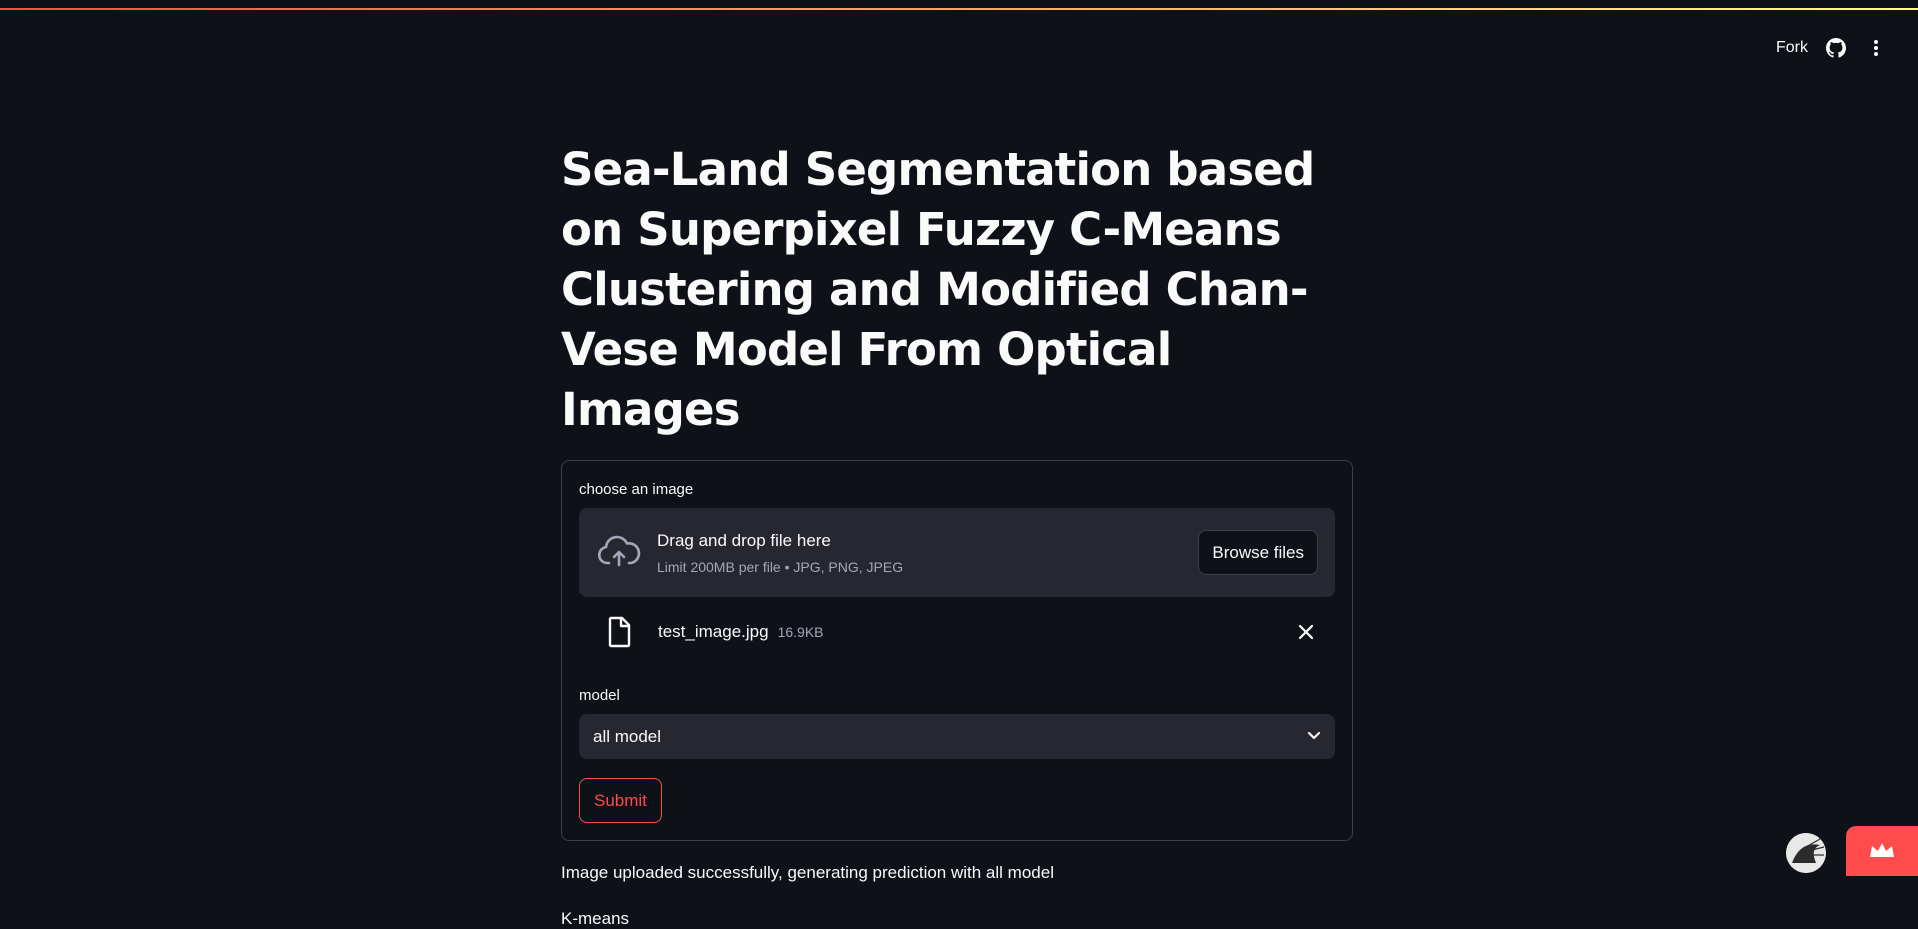 This screenshot has width=1918, height=929. Describe the element at coordinates (1258, 552) in the screenshot. I see `browse-files-button: Browse files` at that location.